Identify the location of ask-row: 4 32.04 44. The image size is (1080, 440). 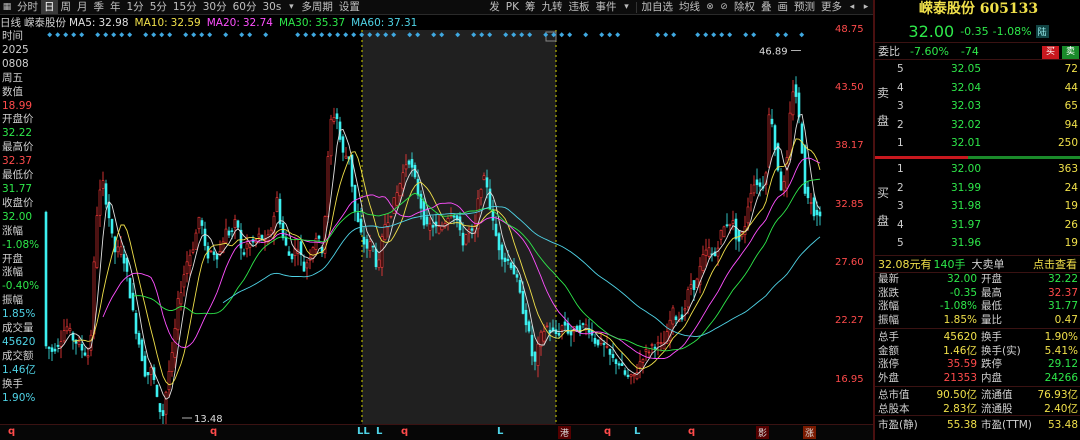
(977, 88).